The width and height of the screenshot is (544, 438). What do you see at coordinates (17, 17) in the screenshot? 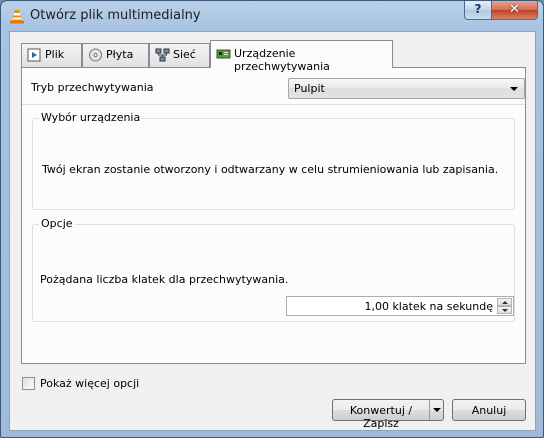
I see `vlc-cone-icon` at bounding box center [17, 17].